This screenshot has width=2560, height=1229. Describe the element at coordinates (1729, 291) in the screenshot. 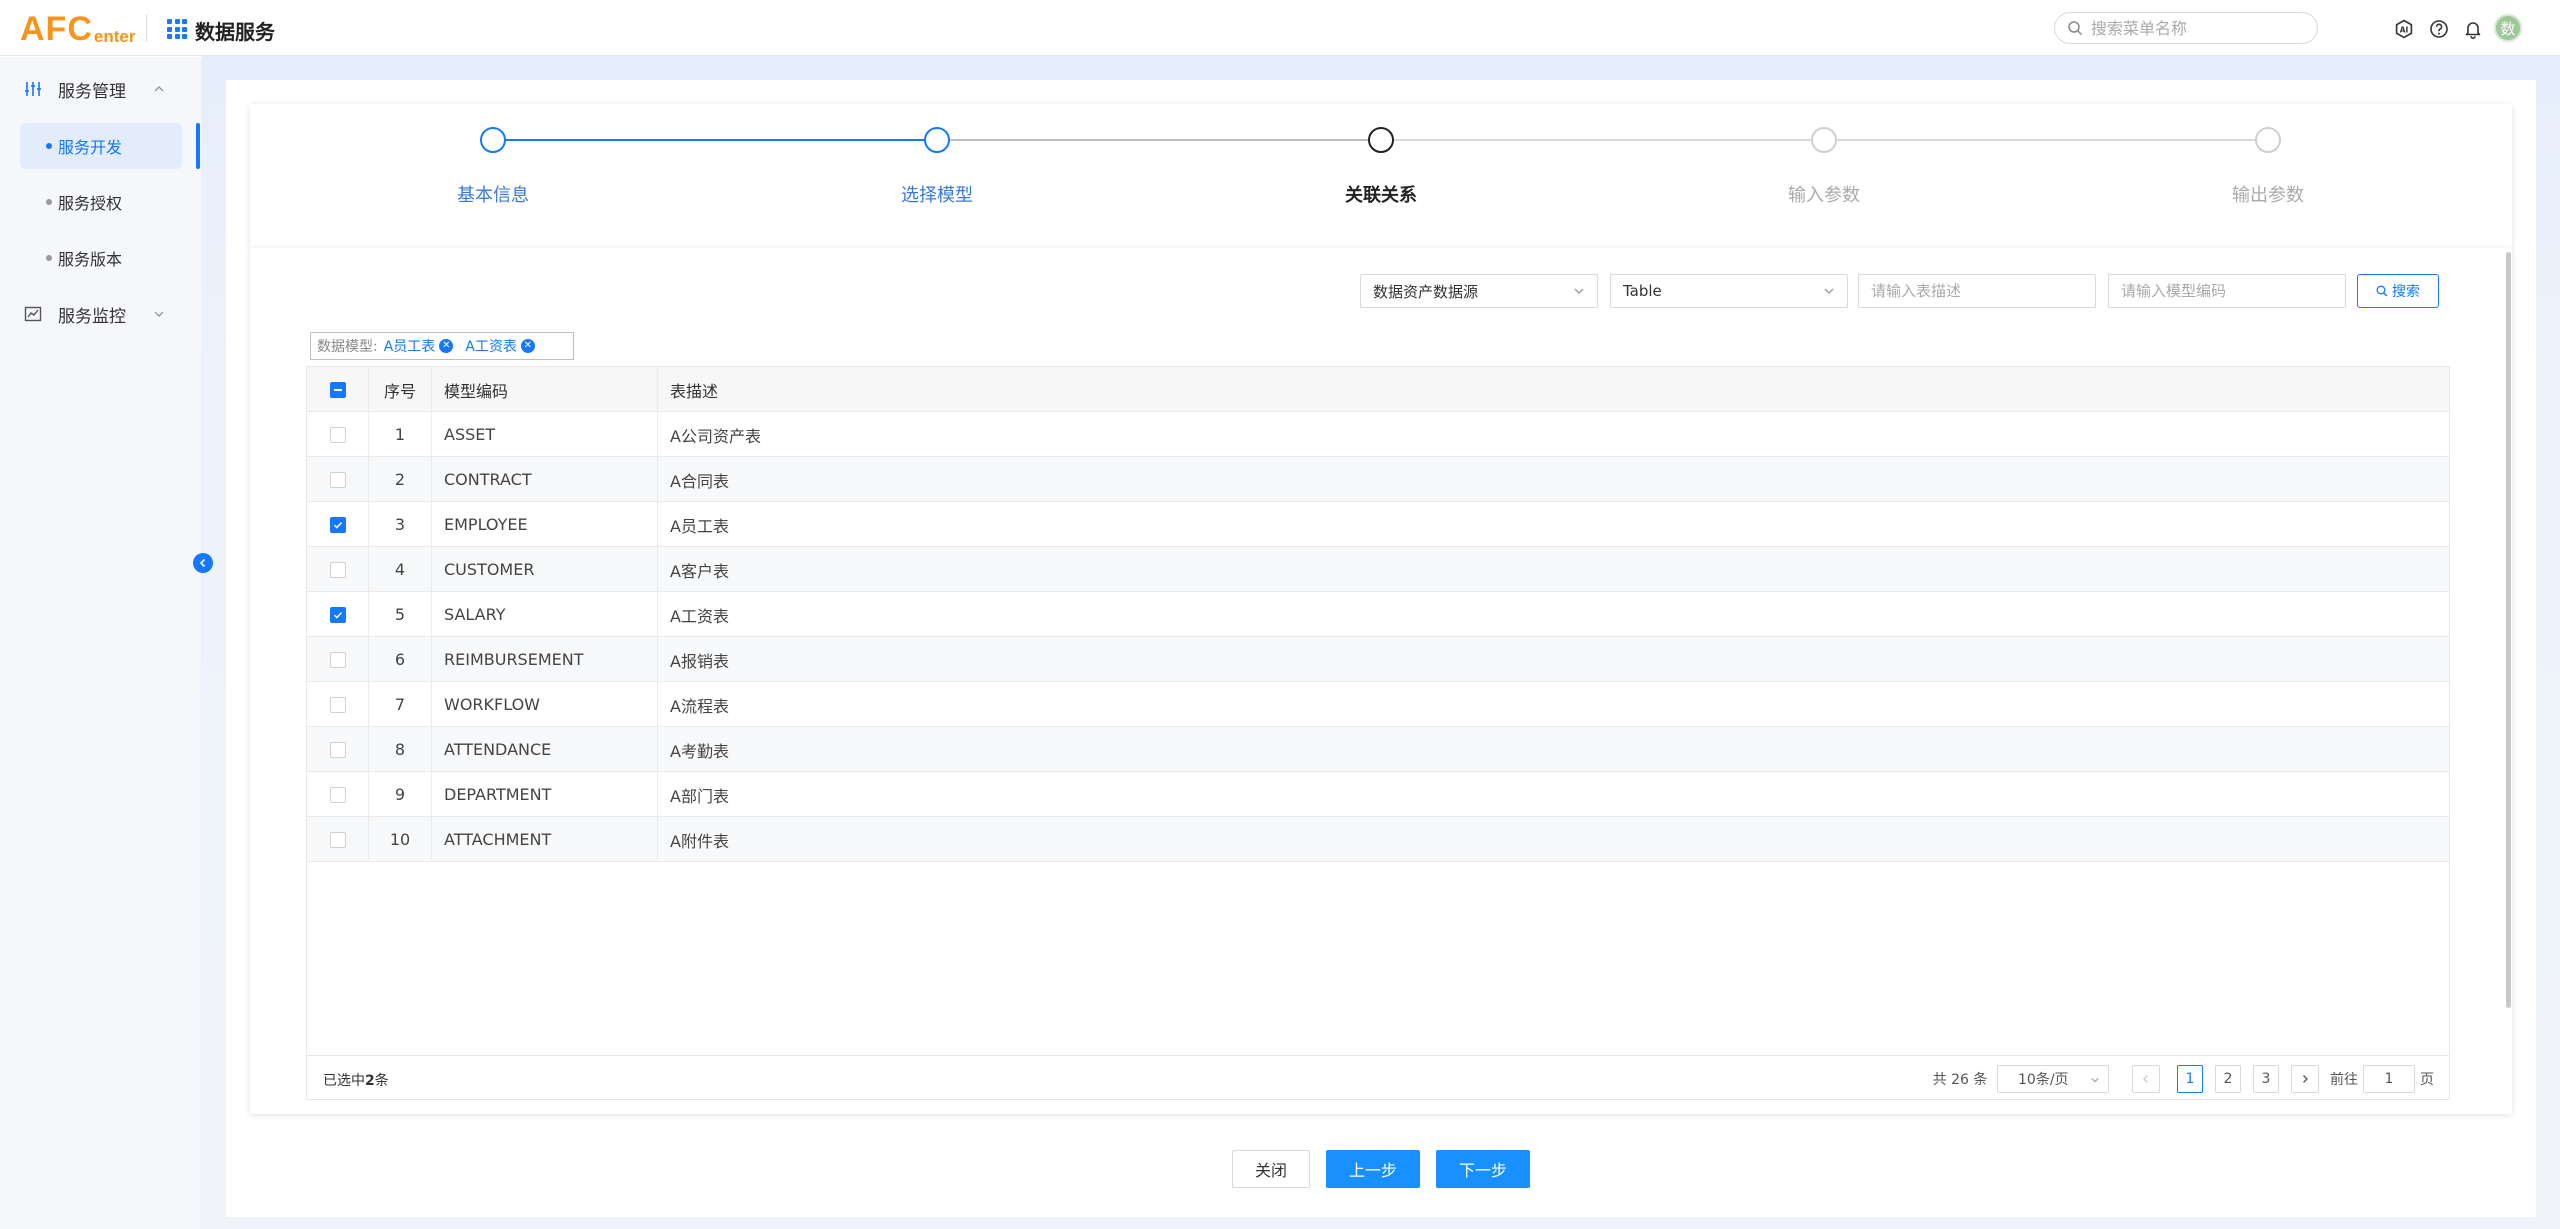

I see `type-select: Table` at that location.